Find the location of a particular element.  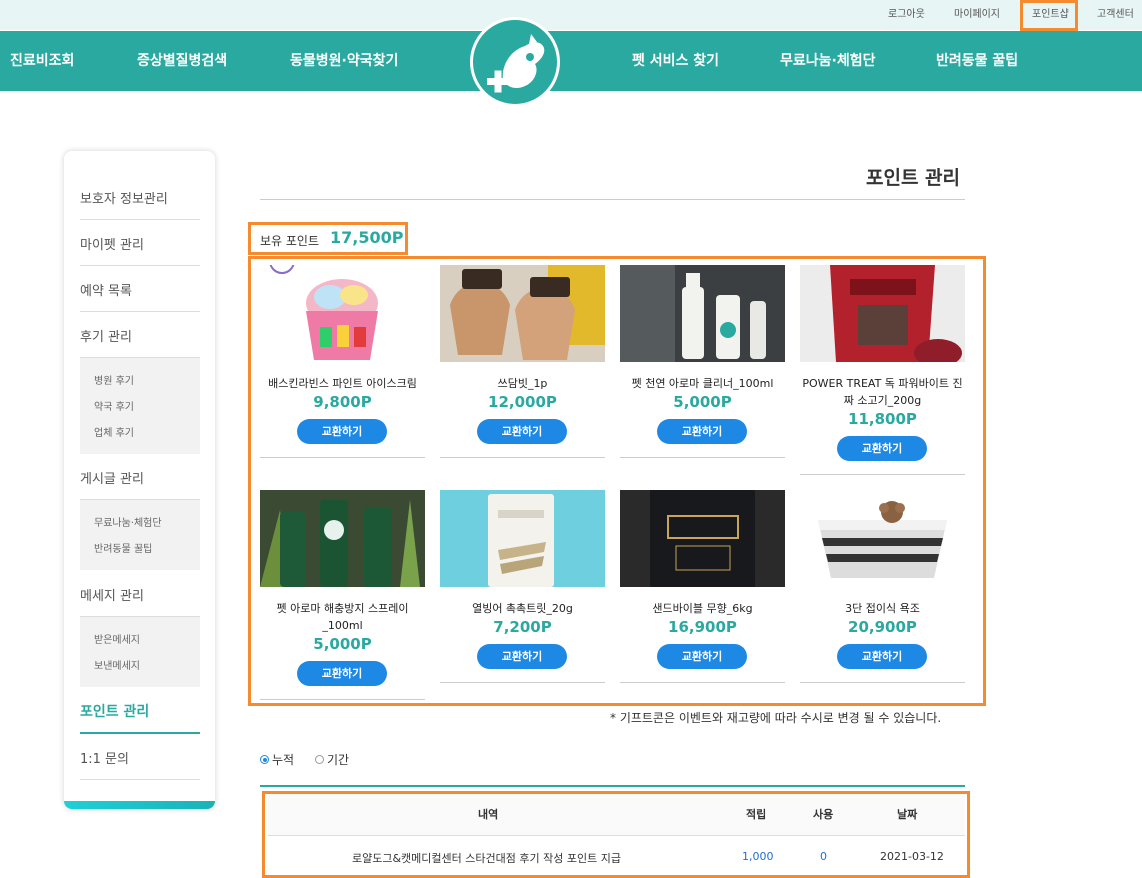

filter-period-radio: 기간 is located at coordinates (332, 759).